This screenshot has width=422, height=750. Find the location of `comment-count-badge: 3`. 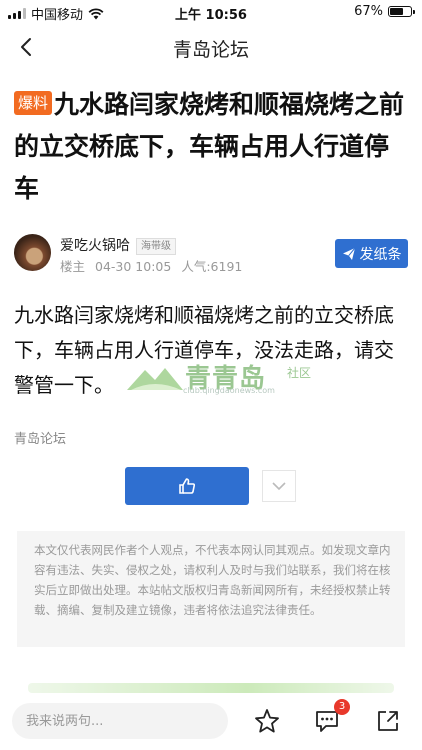

comment-count-badge: 3 is located at coordinates (342, 707).